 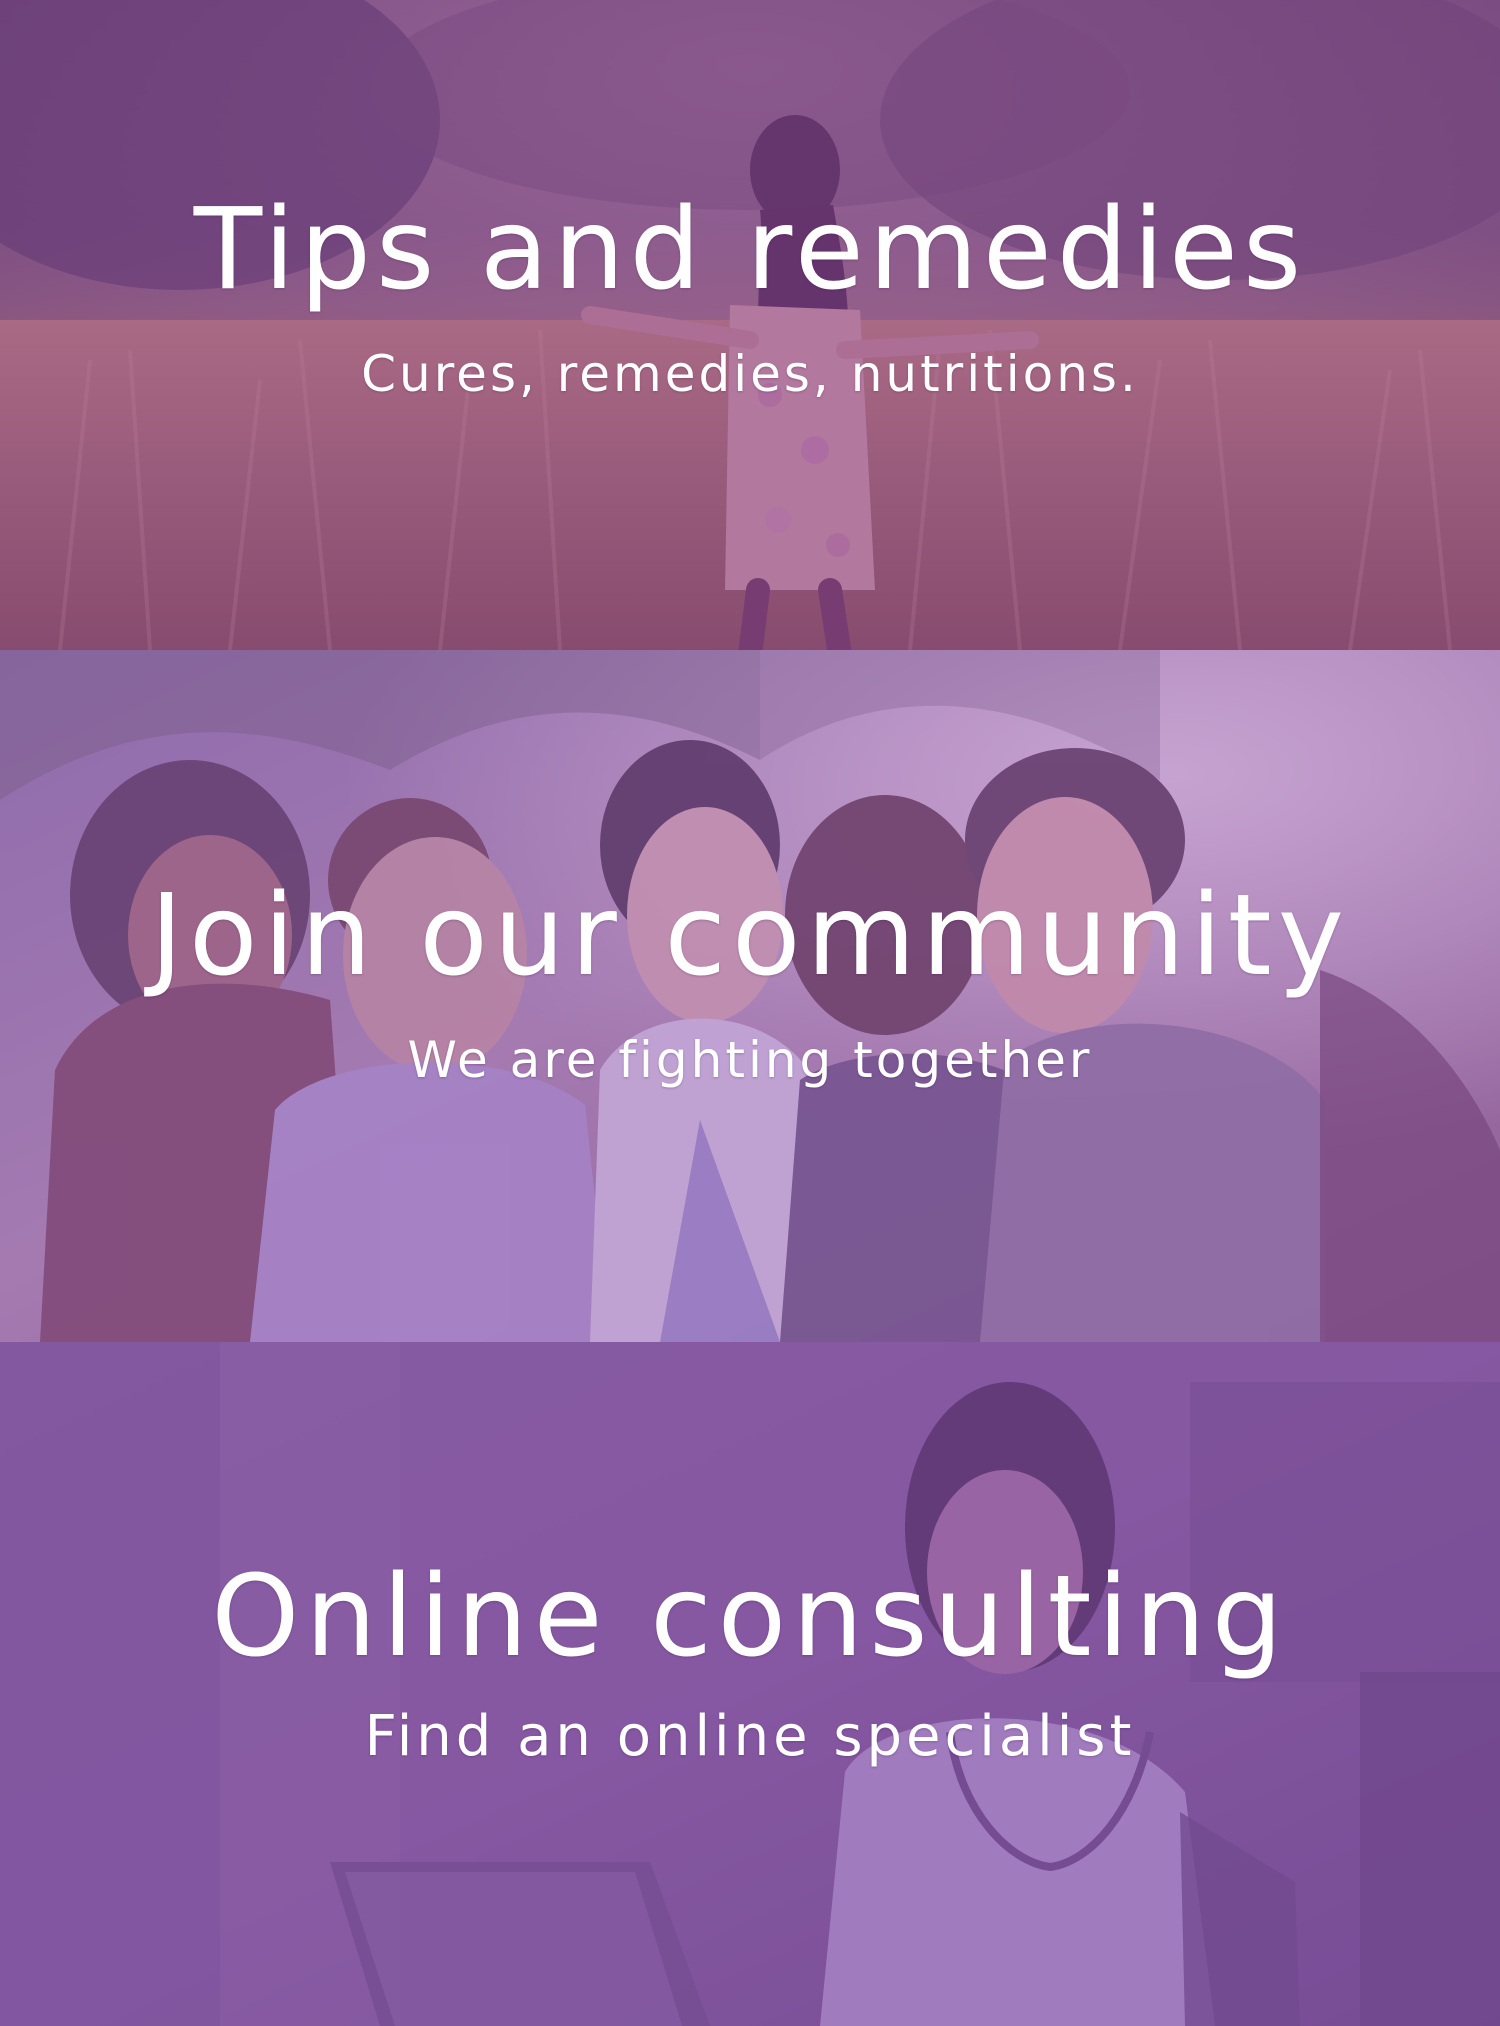 What do you see at coordinates (750, 936) in the screenshot?
I see `section-title: Join our community` at bounding box center [750, 936].